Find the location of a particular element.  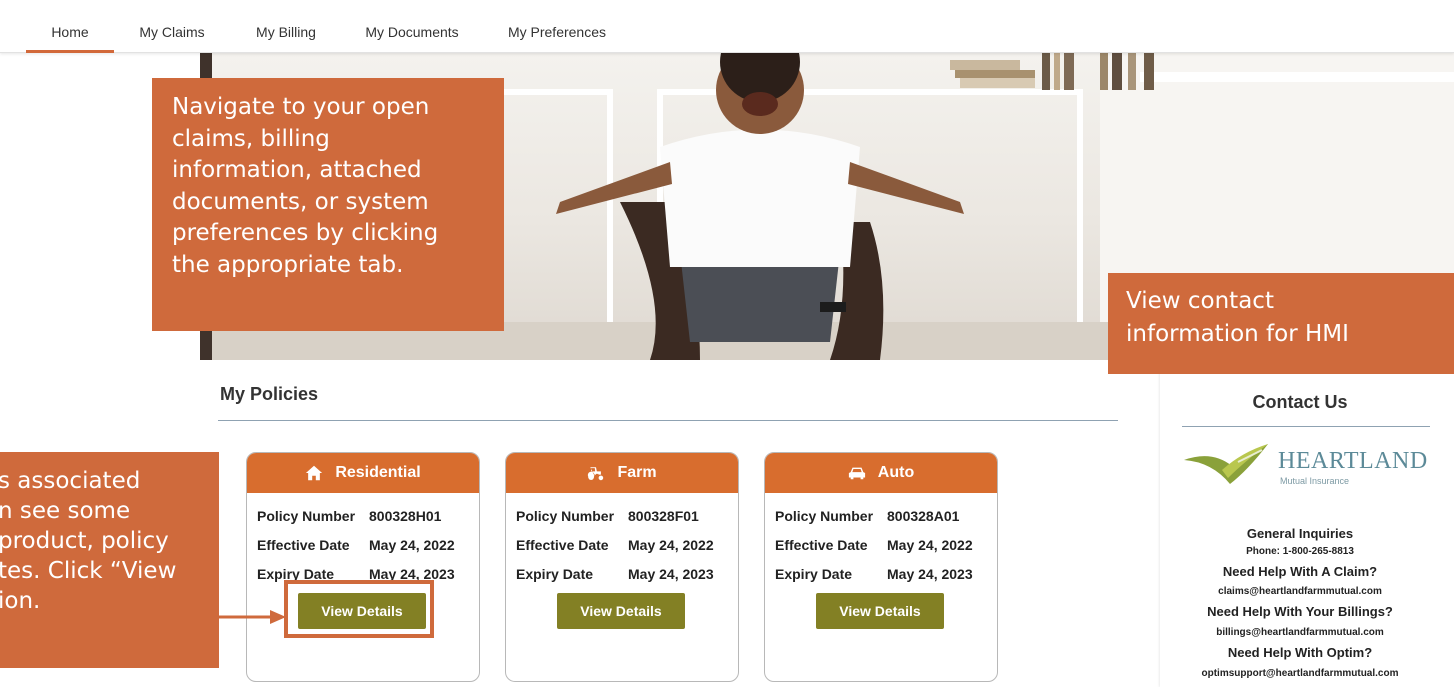

view-details-highlight-box is located at coordinates (359, 609).